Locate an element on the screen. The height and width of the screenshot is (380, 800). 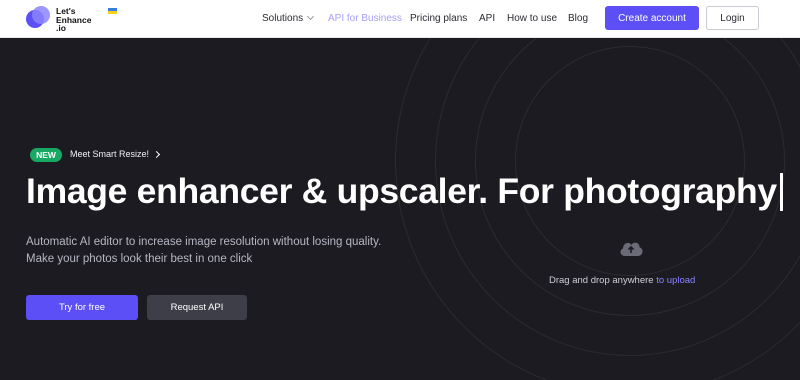
create-account-button: Create account is located at coordinates (652, 18).